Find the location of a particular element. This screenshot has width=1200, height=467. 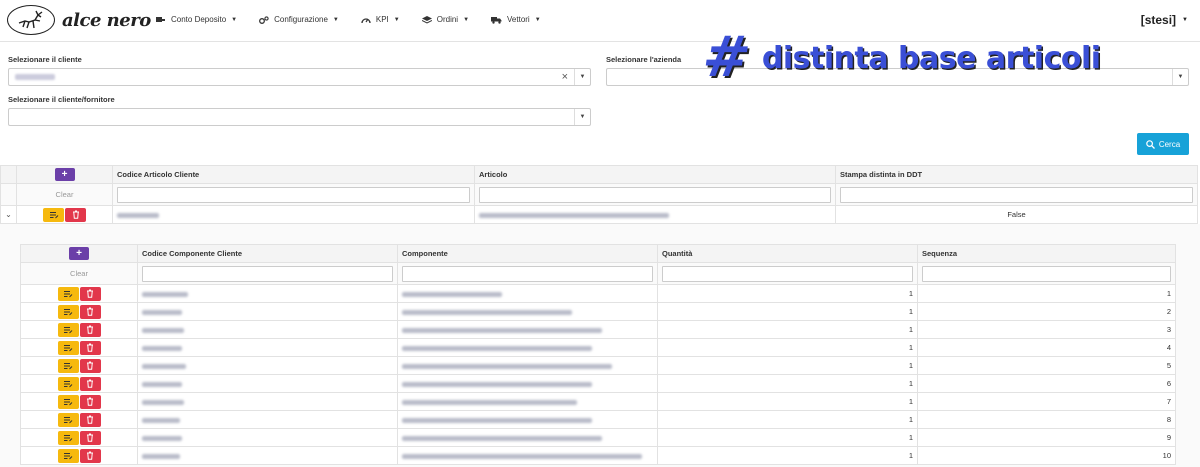

articolo-filter is located at coordinates (655, 194).